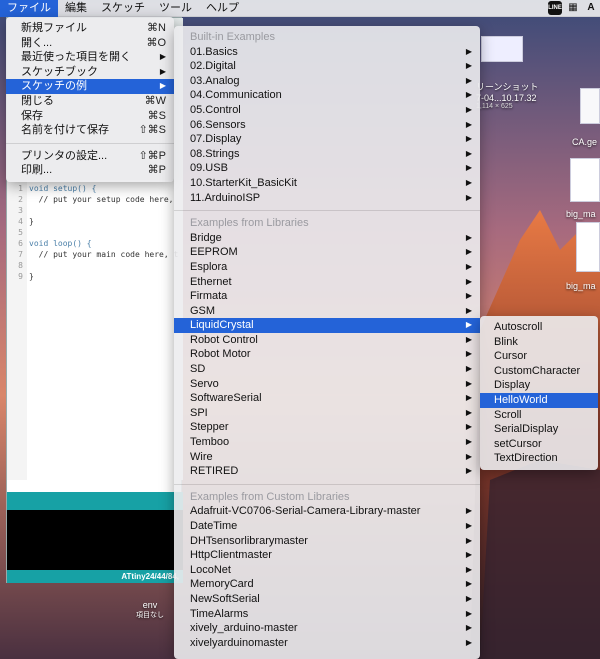 The image size is (600, 659). I want to click on shortcut: ⇧⌘P, so click(152, 155).